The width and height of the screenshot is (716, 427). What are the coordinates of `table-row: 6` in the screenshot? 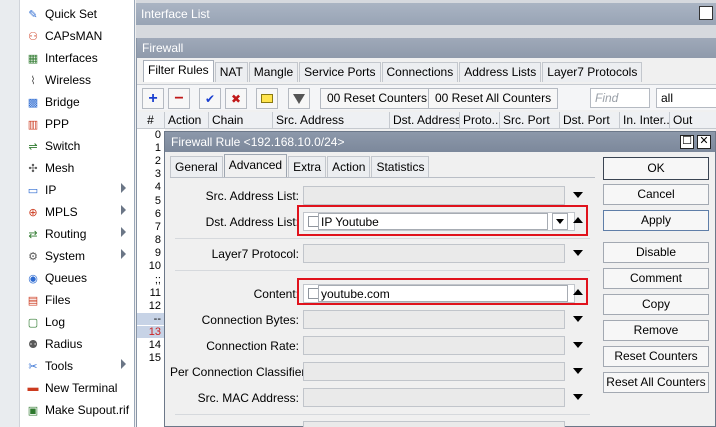 It's located at (151, 214).